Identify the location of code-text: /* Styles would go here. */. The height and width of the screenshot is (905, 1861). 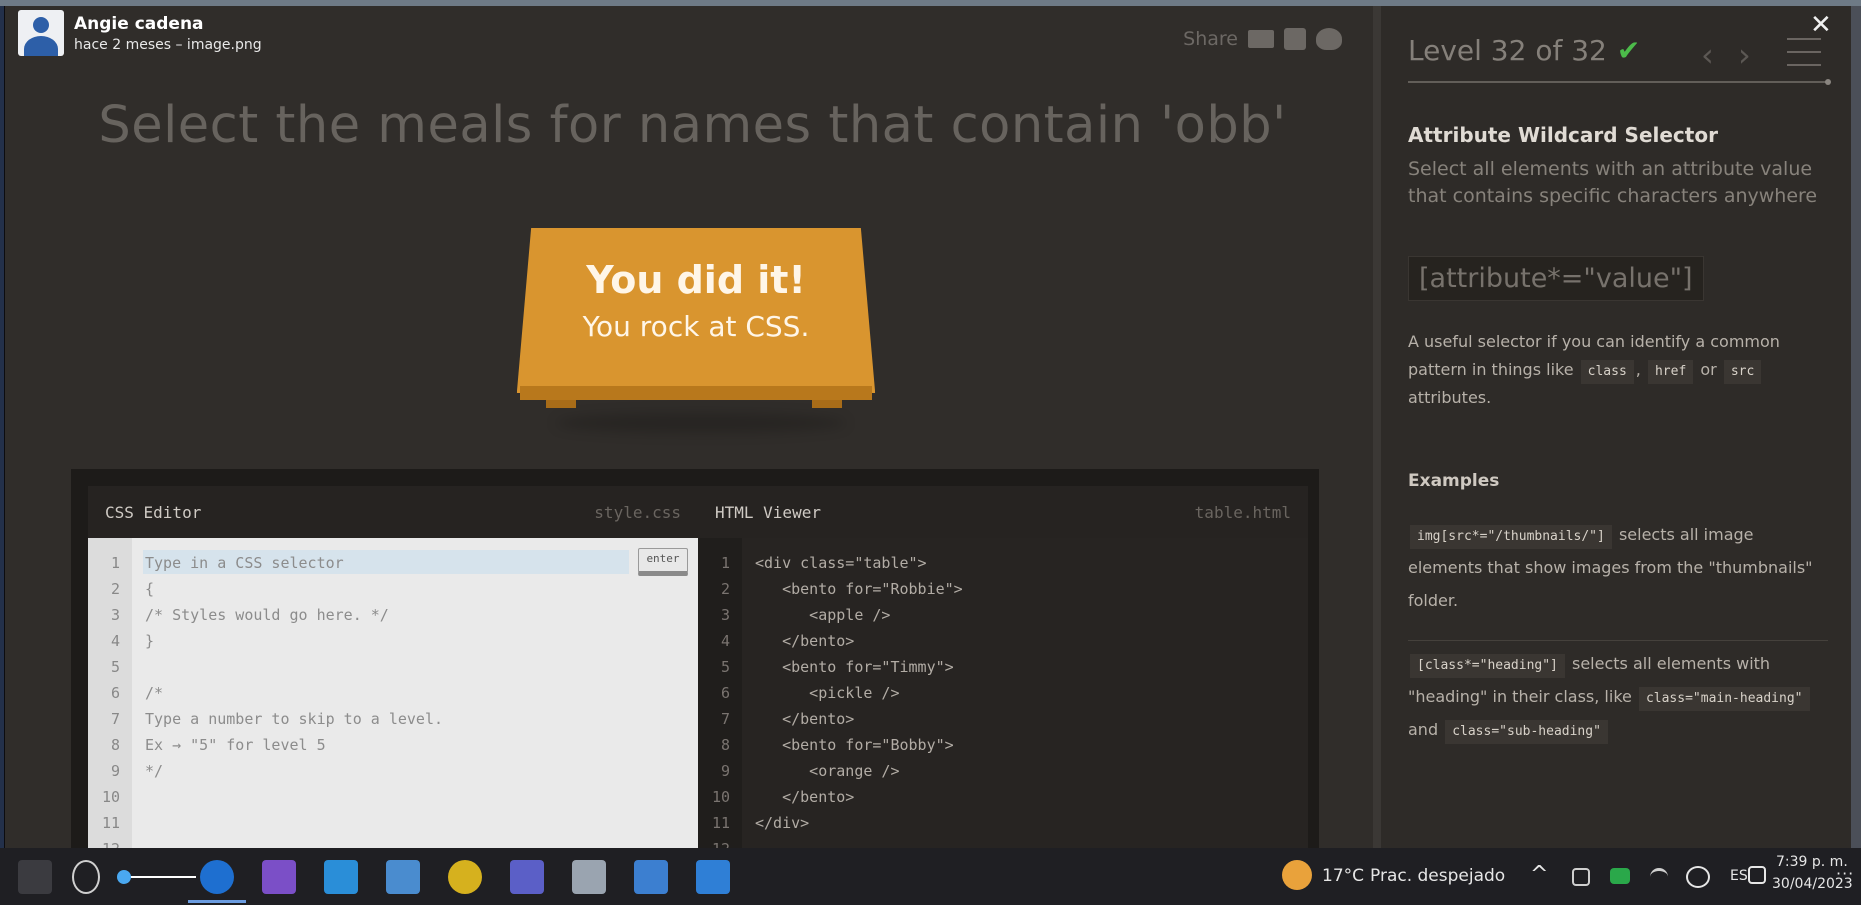
(267, 615).